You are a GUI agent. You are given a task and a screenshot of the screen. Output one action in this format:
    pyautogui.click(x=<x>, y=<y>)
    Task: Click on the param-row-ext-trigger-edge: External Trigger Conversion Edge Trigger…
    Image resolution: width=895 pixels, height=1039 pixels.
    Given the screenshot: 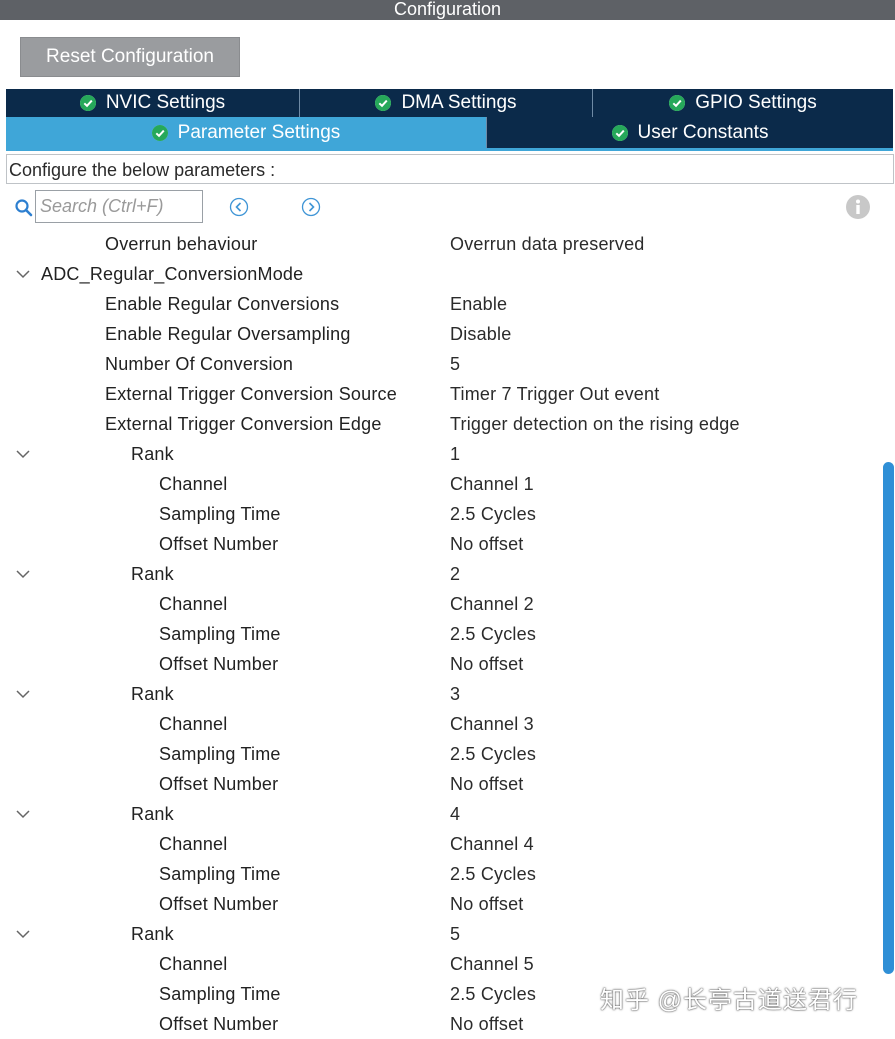 What is the action you would take?
    pyautogui.click(x=440, y=424)
    